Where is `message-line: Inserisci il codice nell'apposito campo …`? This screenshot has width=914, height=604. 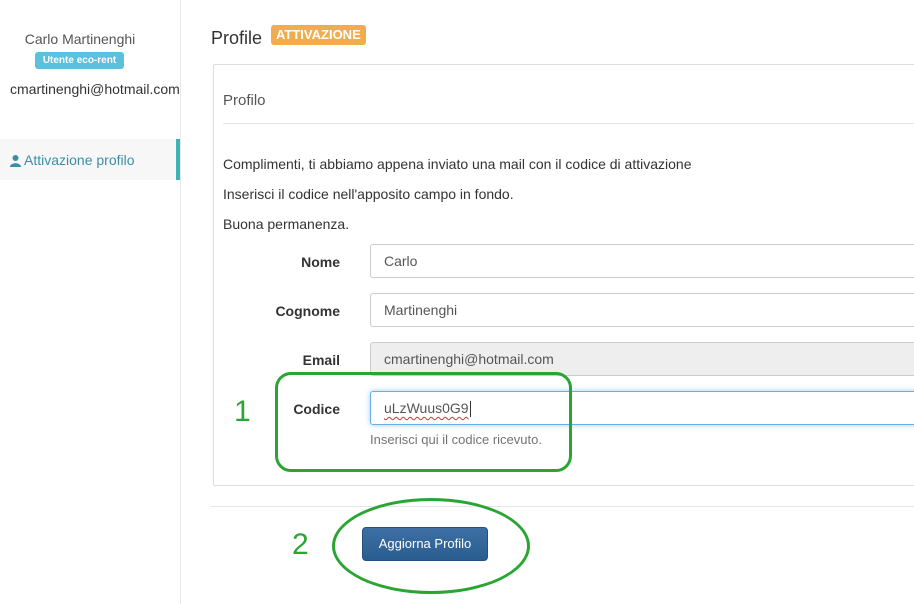 message-line: Inserisci il codice nell'apposito campo … is located at coordinates (368, 194).